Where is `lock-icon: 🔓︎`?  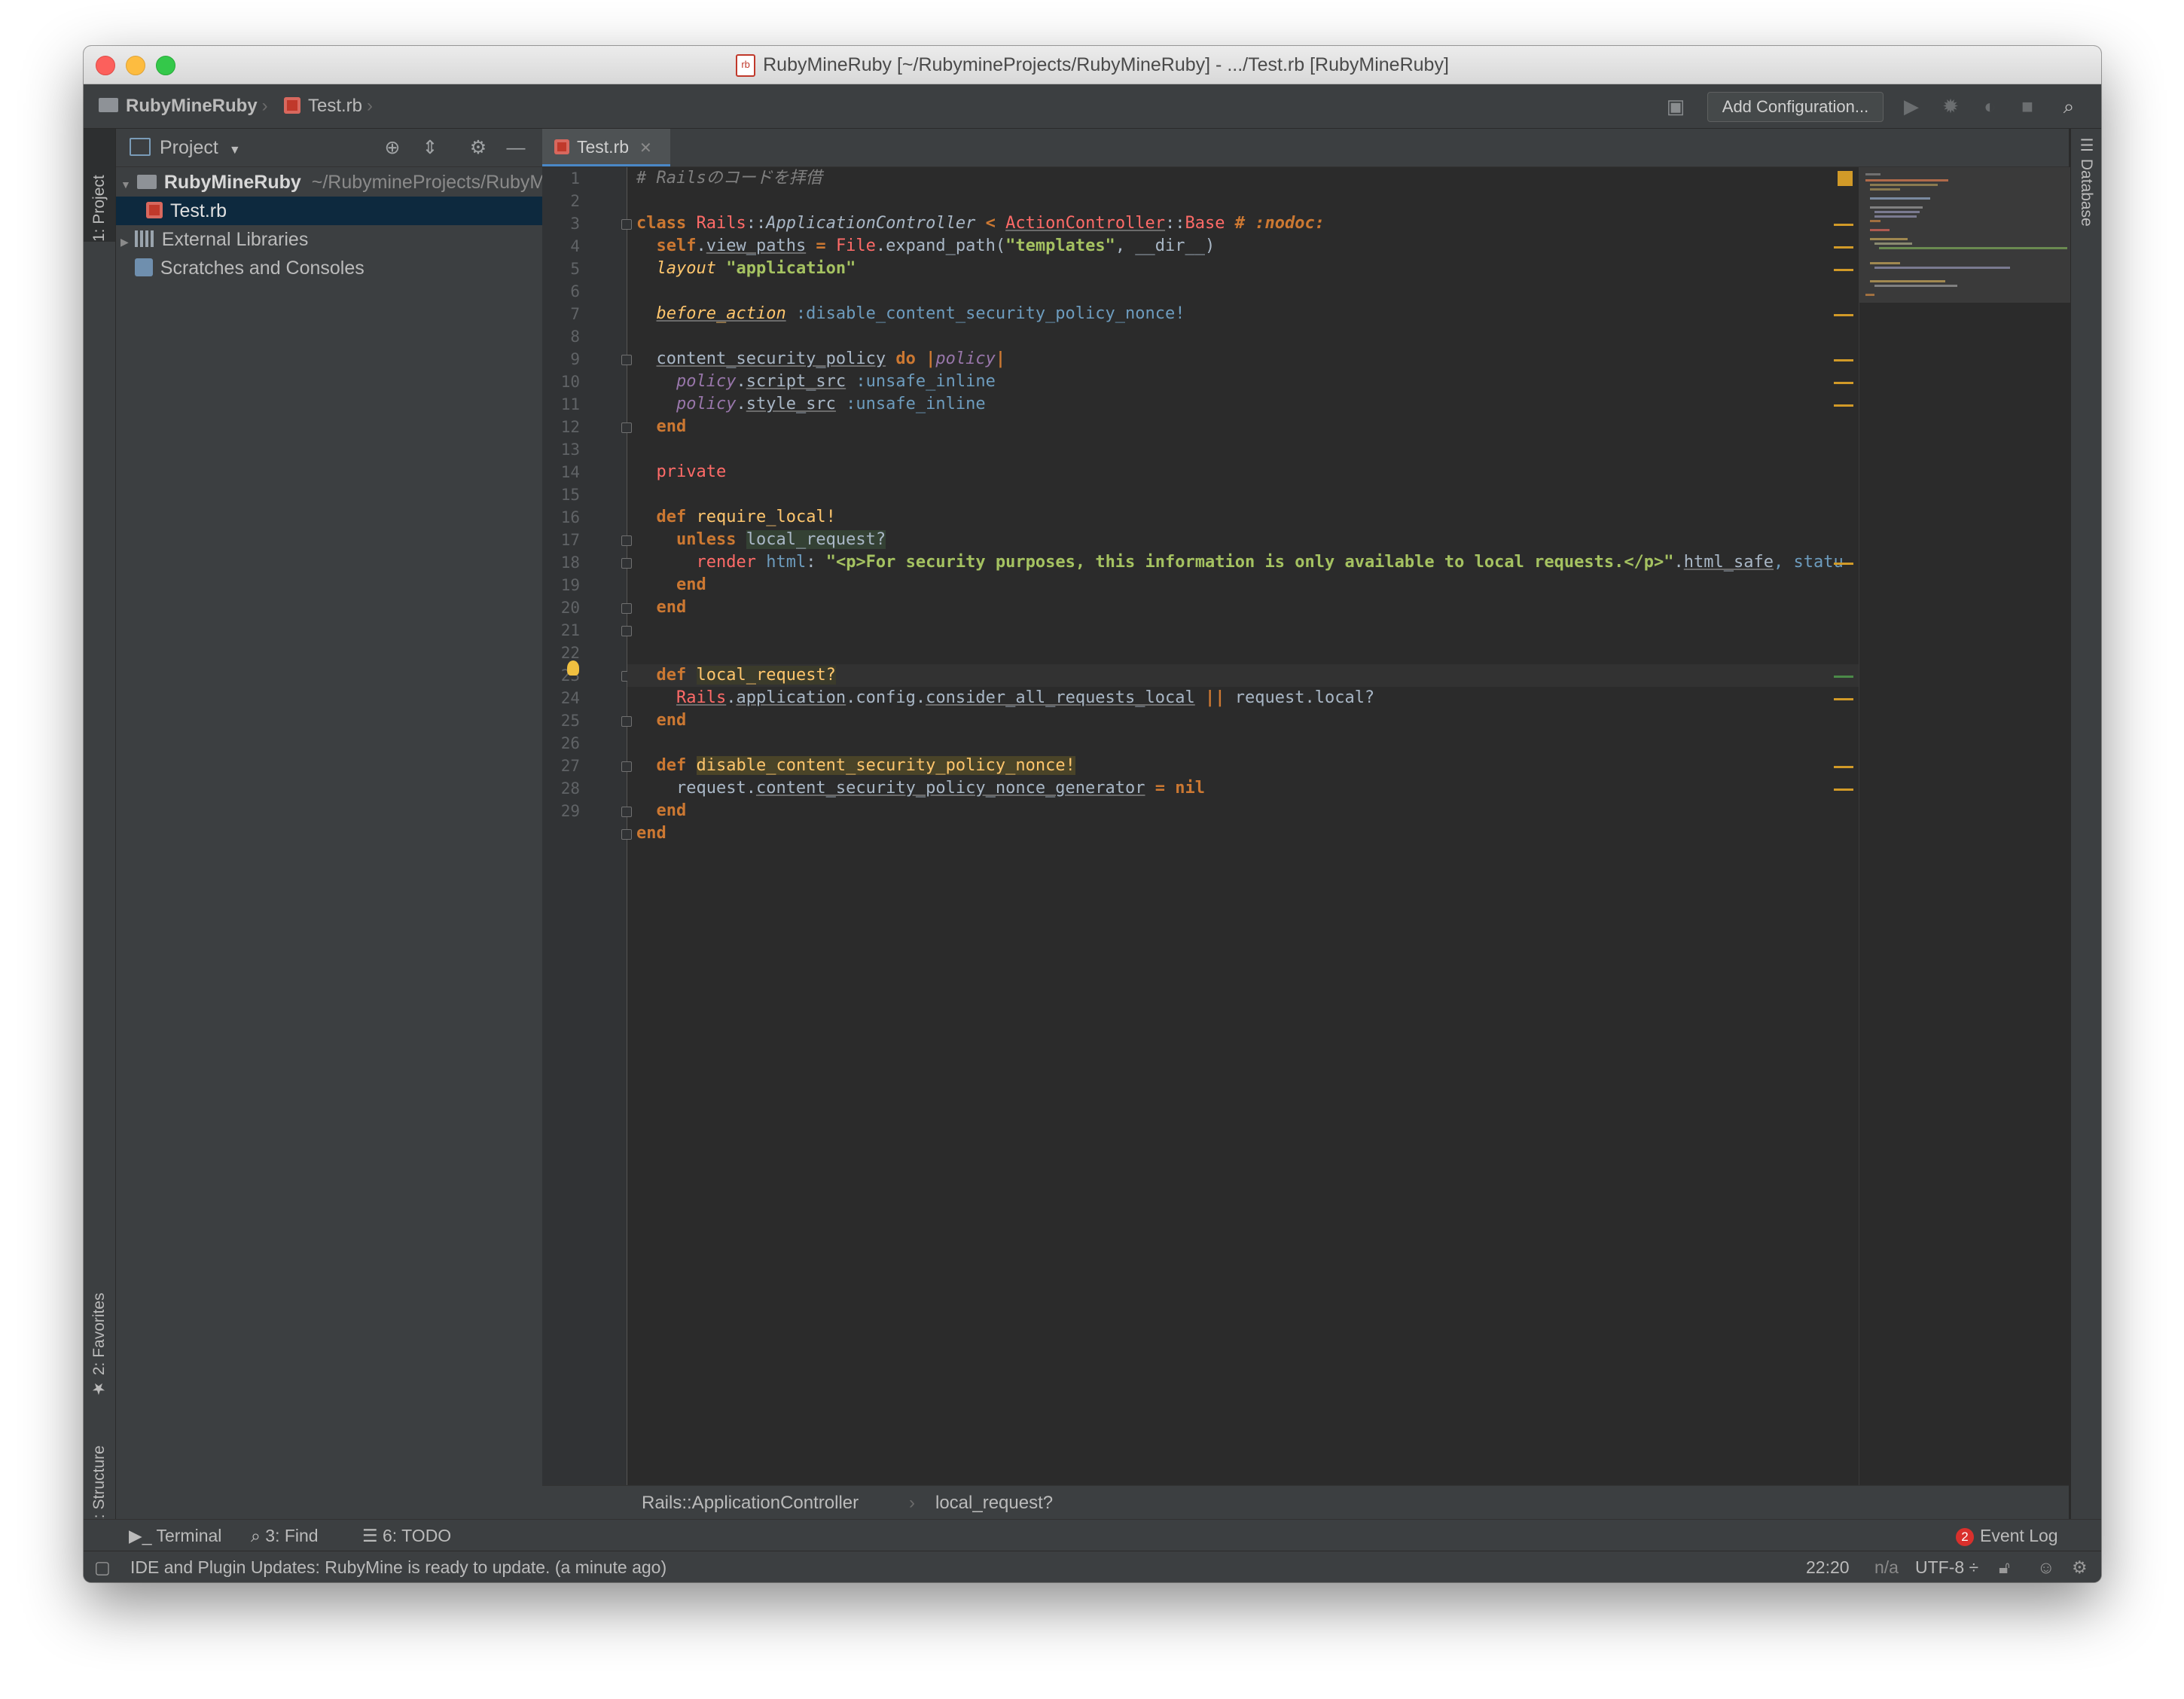
lock-icon: 🔓︎ is located at coordinates (2004, 1566).